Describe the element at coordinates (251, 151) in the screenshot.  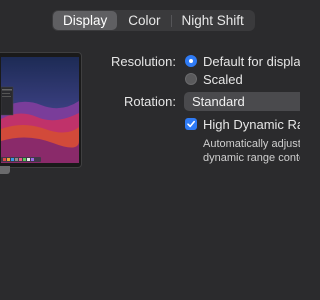
I see `hdr-description: Automatically adjust dynamic range conte` at that location.